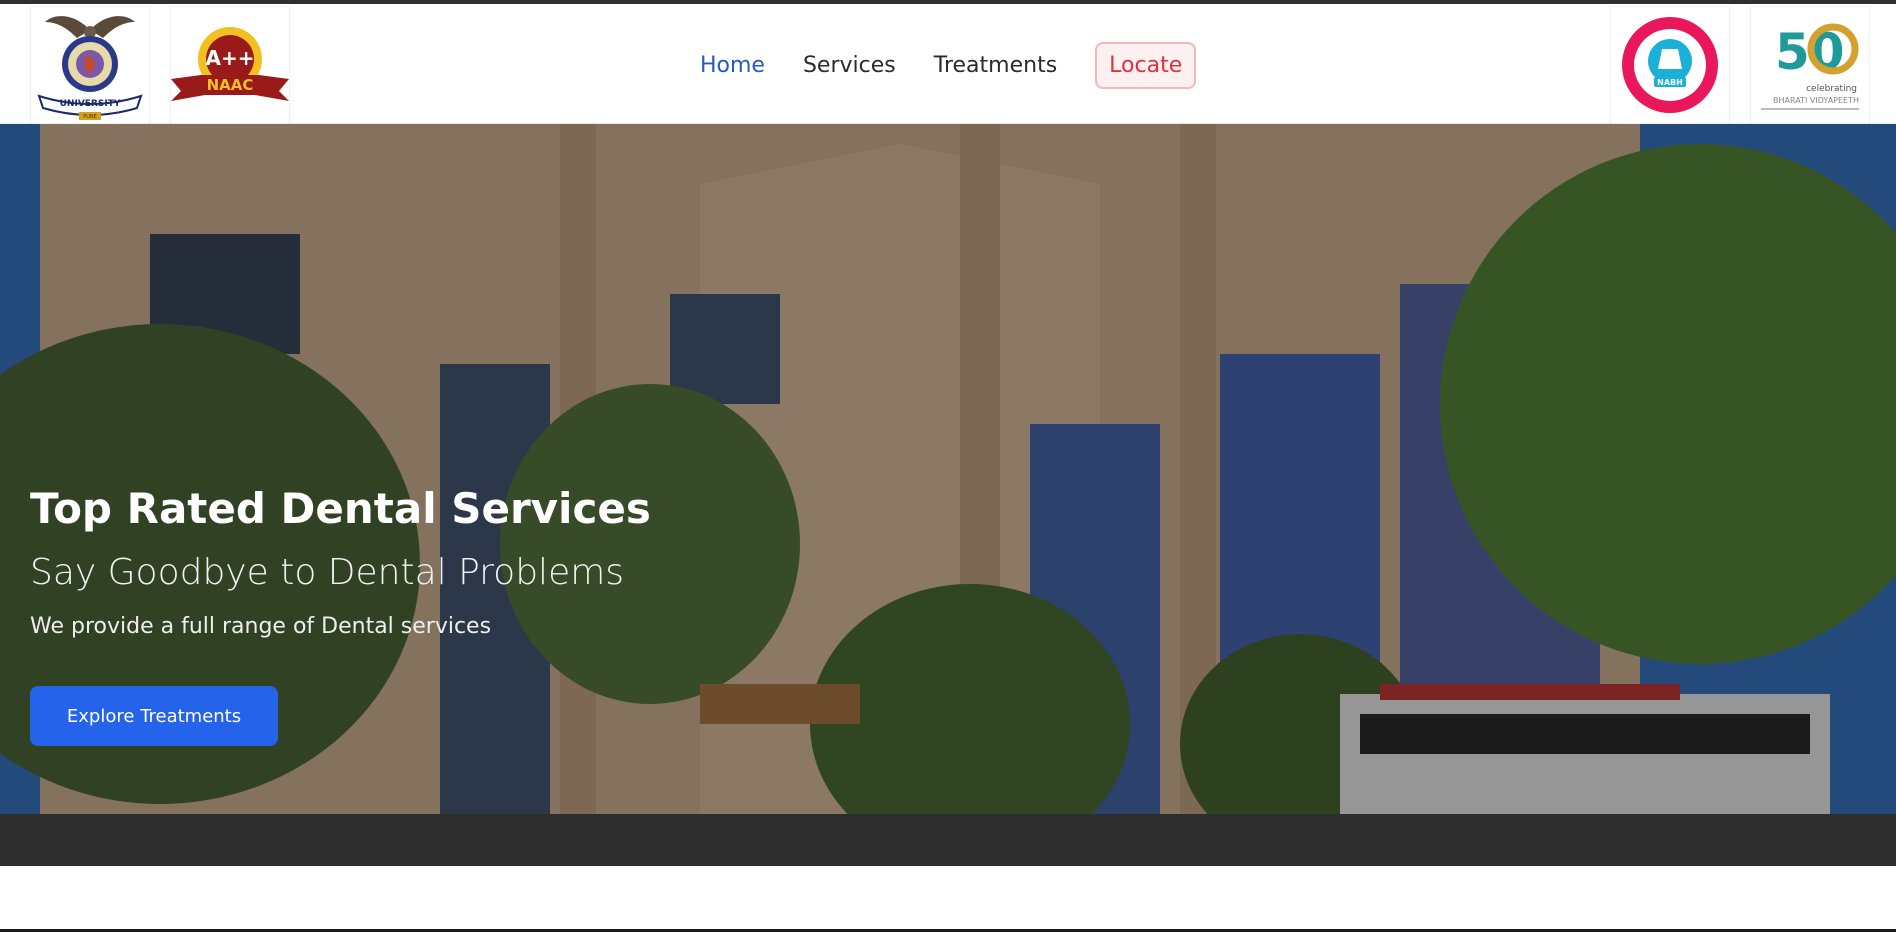 The width and height of the screenshot is (1896, 932). I want to click on university-logo: UNIVERSITY PUNE, so click(90, 65).